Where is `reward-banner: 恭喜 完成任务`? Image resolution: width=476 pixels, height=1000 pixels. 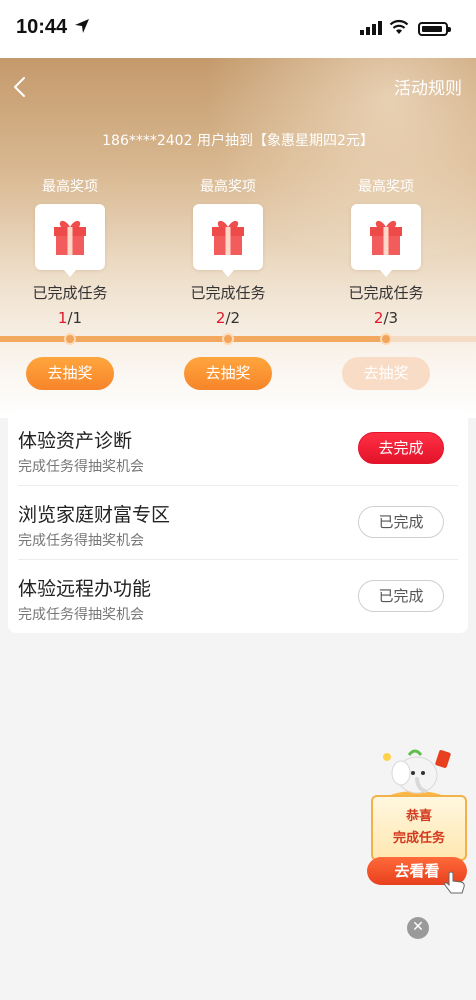 reward-banner: 恭喜 完成任务 is located at coordinates (419, 828).